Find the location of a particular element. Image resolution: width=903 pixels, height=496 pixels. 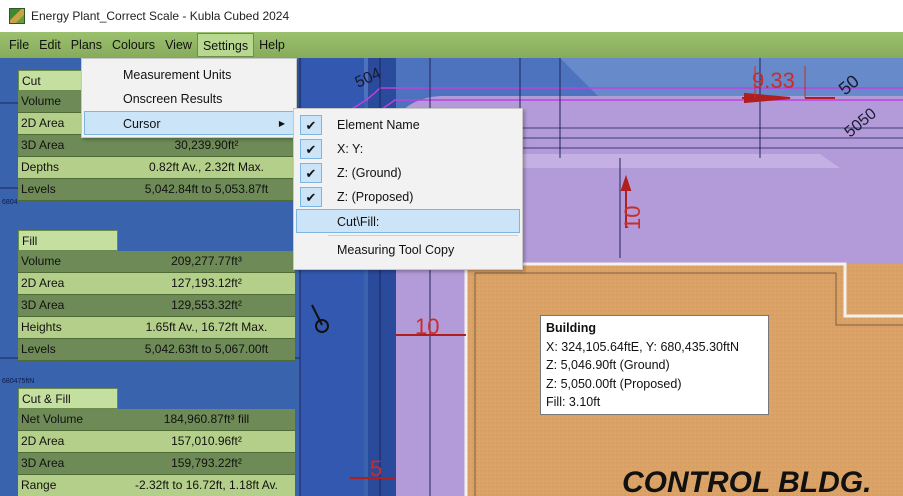

menu-item-onscreen-results: Onscreen Results is located at coordinates (189, 99).